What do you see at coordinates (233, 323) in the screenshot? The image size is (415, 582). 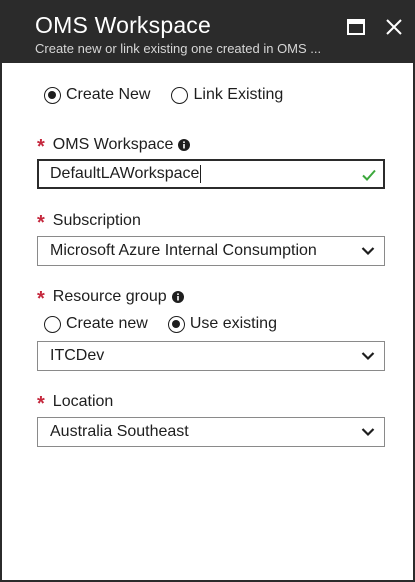 I see `use-existing-label: Use existing` at bounding box center [233, 323].